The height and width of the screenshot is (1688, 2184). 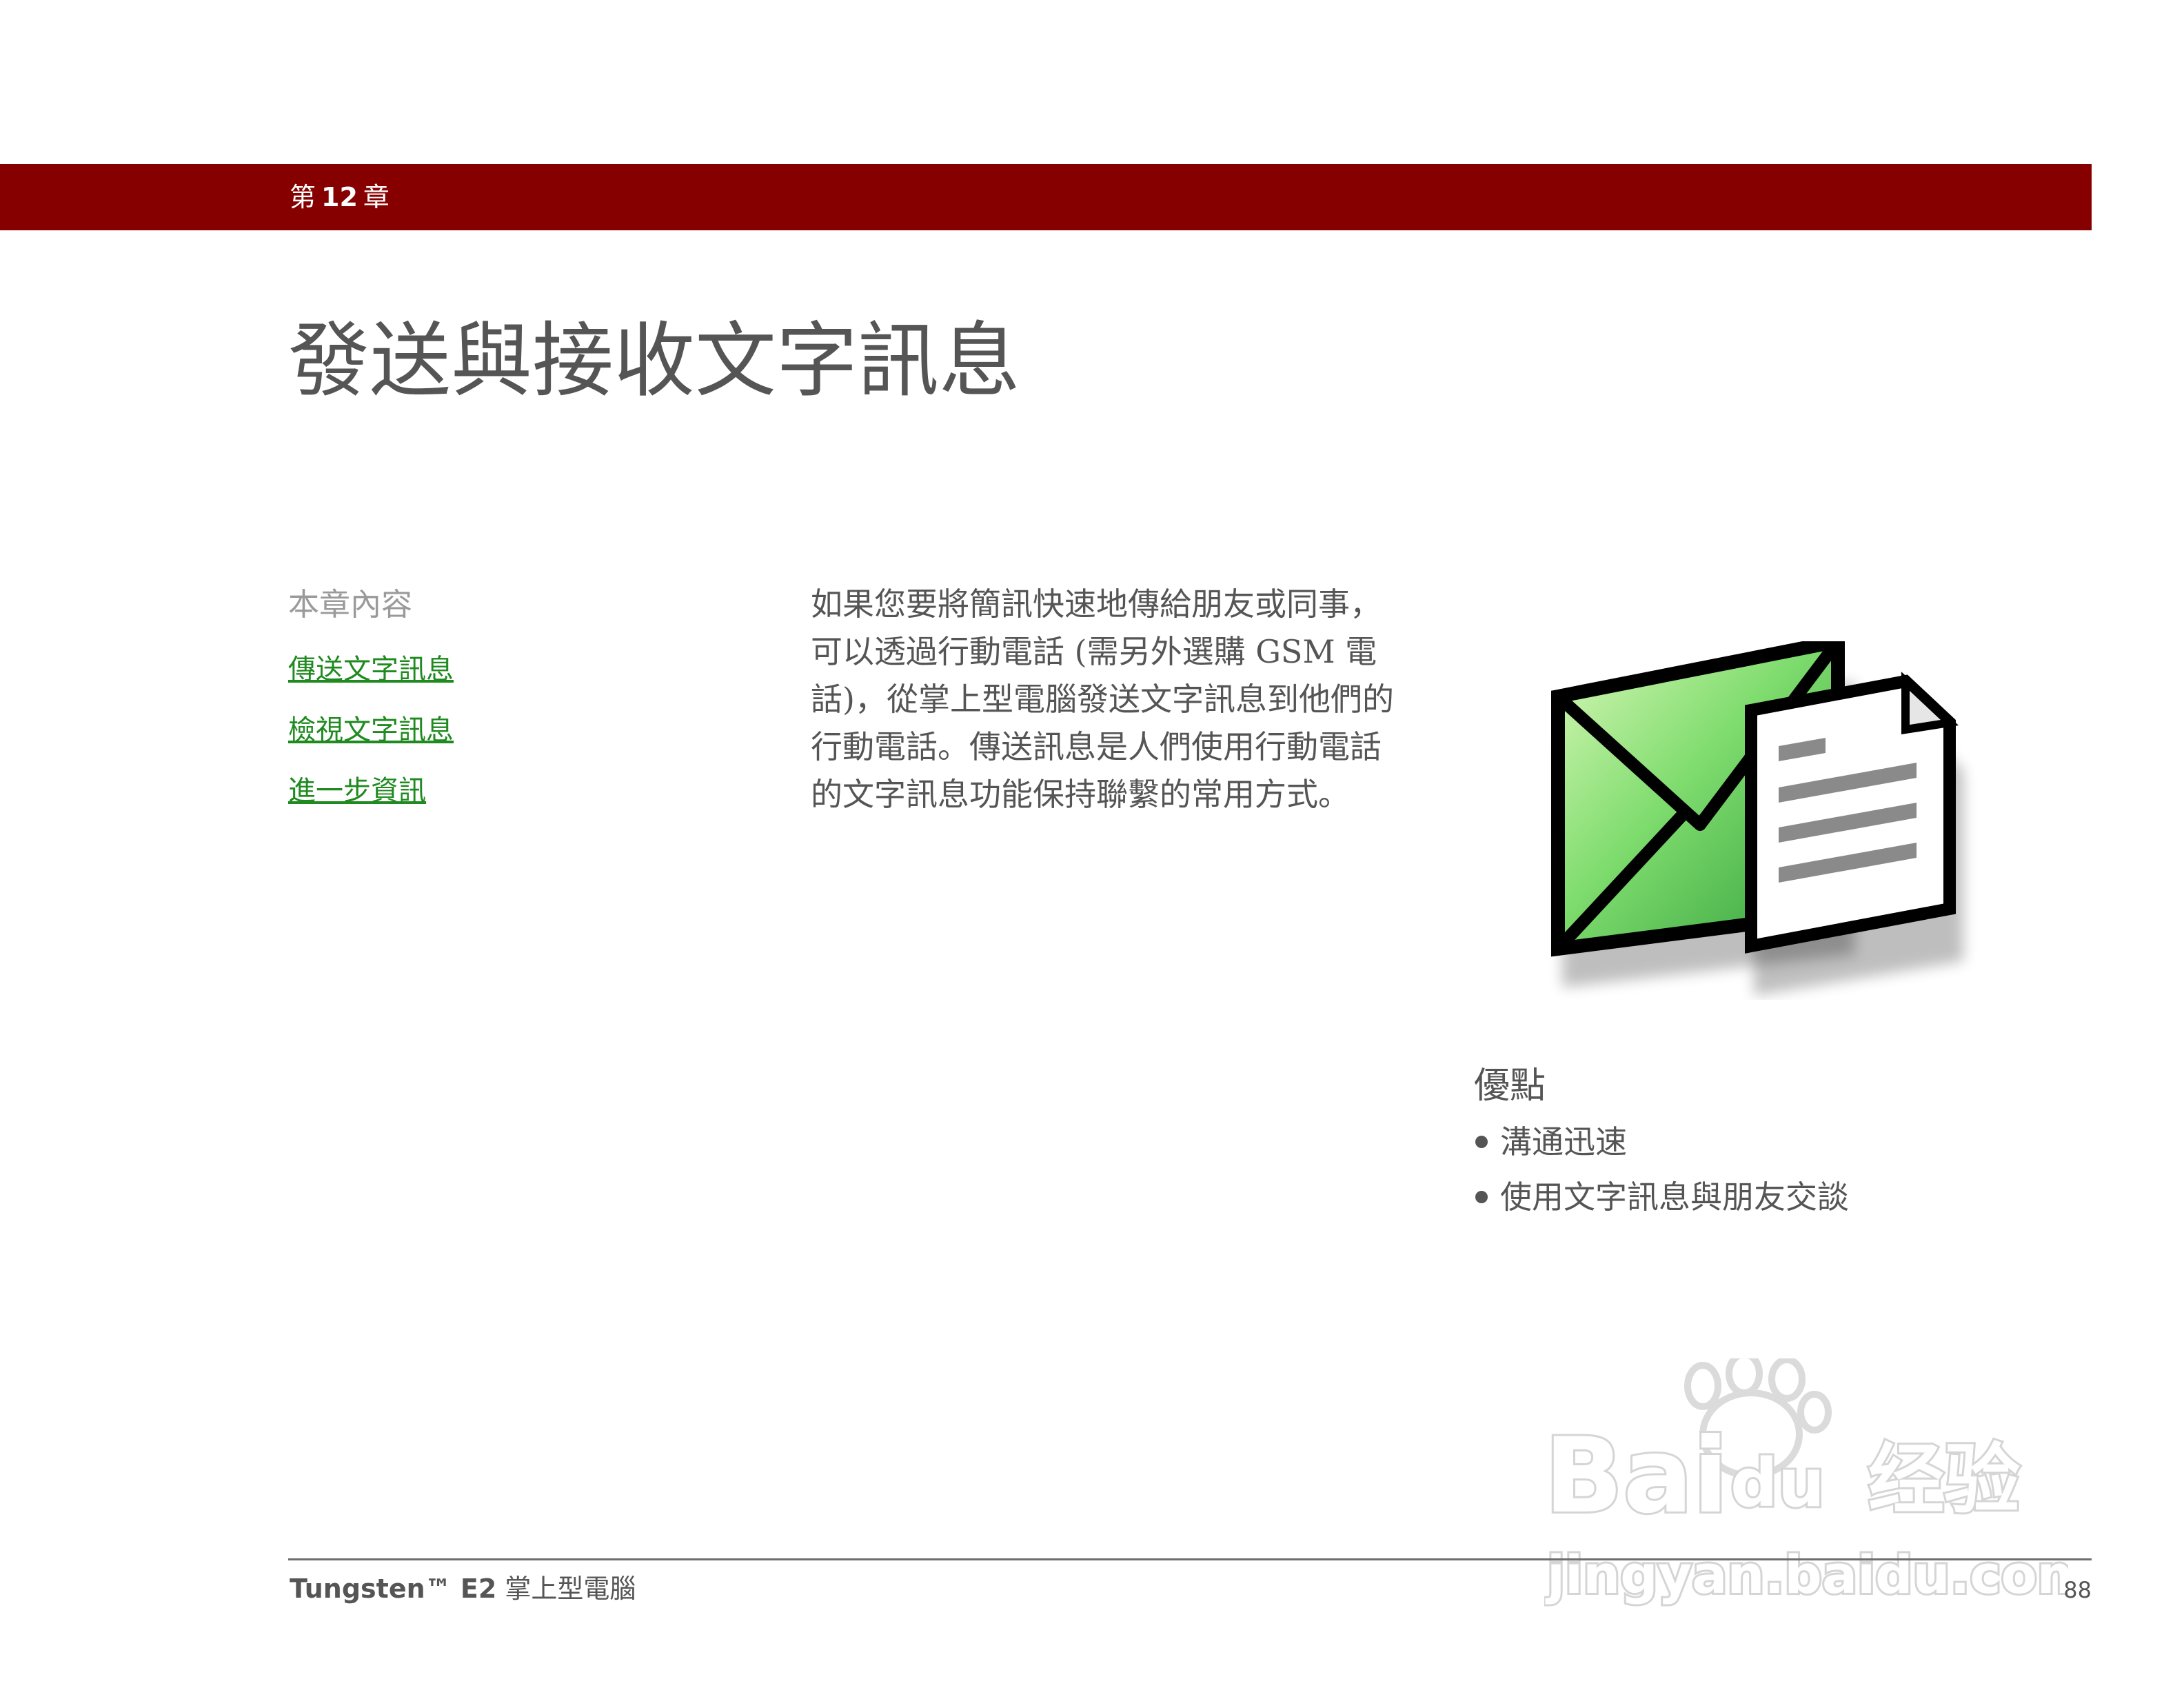 I want to click on benefit-item: 使用文字訊息與朋友交談, so click(x=1770, y=1197).